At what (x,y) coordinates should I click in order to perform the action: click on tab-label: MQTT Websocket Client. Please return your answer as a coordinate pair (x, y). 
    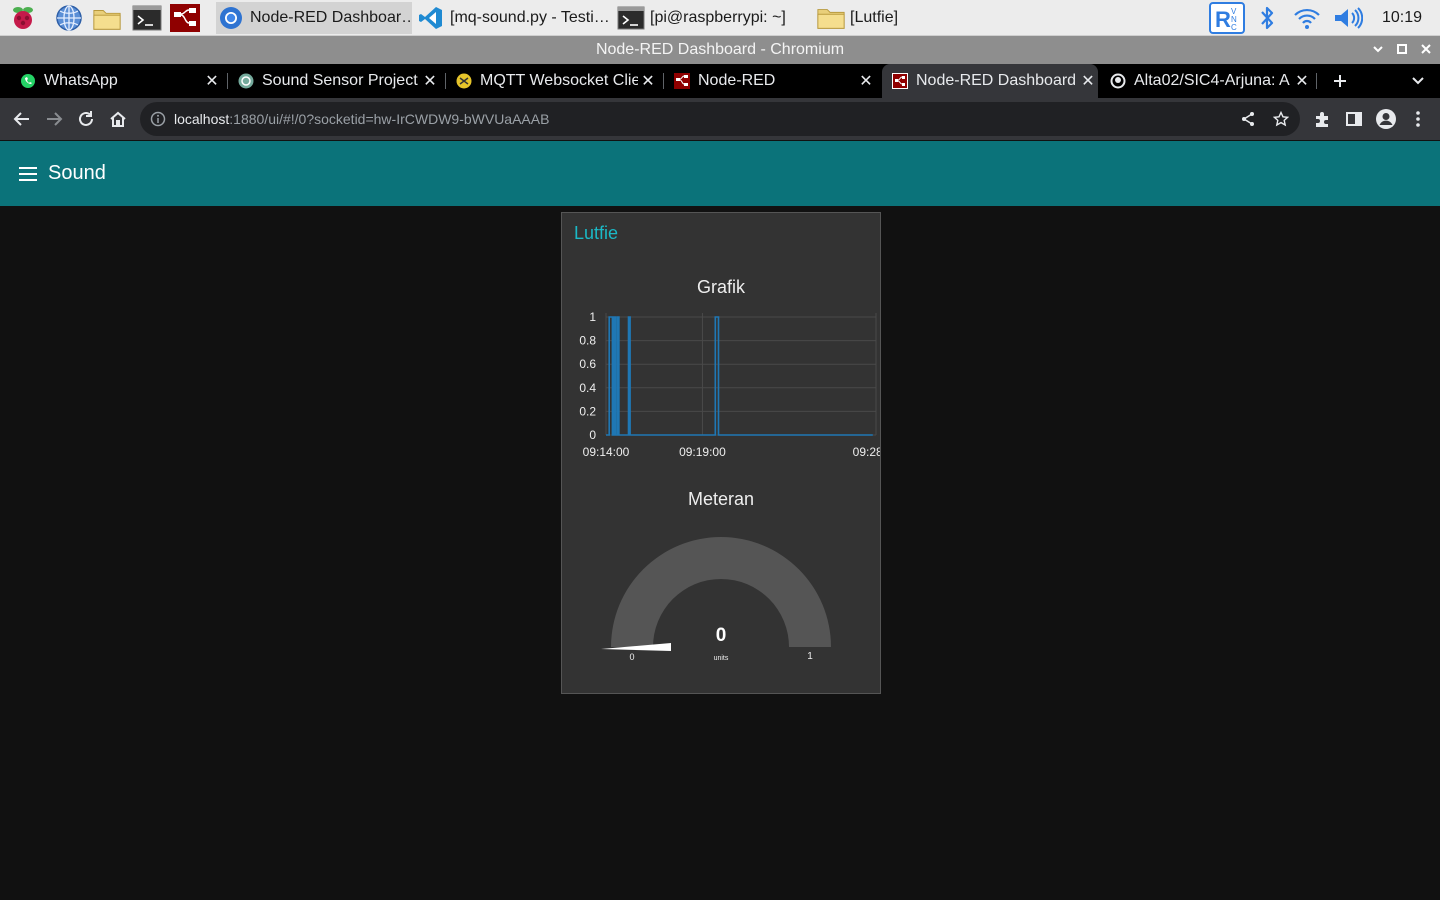
    Looking at the image, I should click on (559, 80).